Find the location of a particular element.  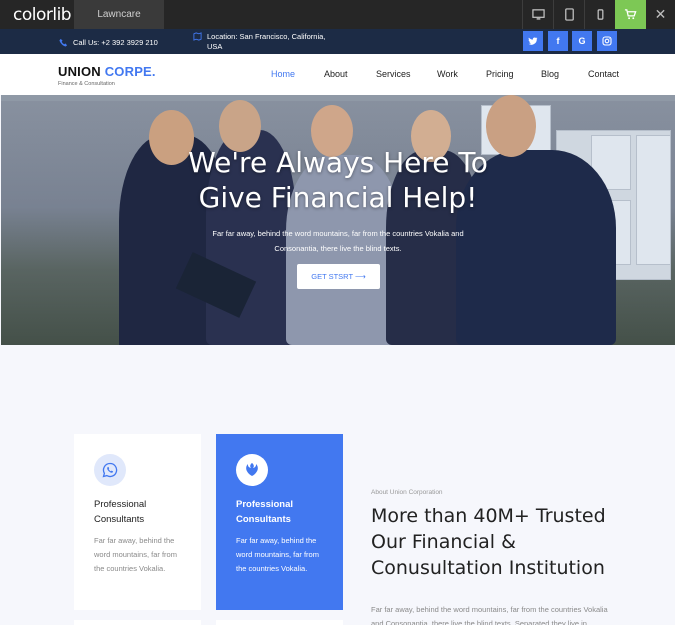

location-info: Location: San Francisco, California, USA is located at coordinates (263, 42).